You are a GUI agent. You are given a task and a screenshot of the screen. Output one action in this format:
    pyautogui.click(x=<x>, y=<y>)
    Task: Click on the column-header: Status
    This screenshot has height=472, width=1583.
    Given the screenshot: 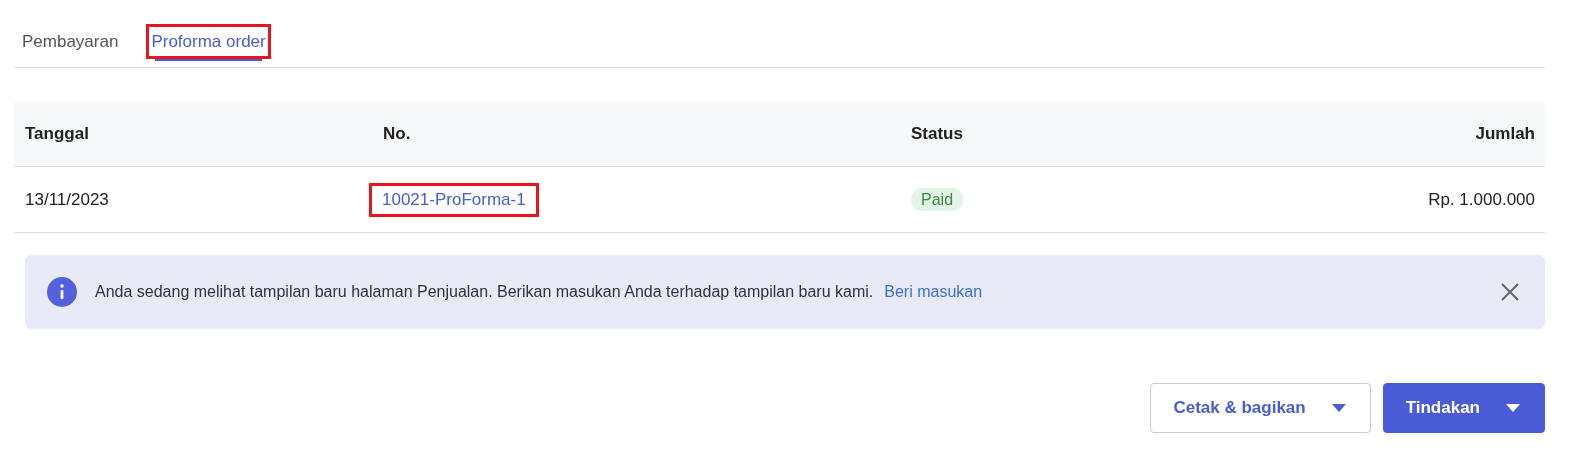 What is the action you would take?
    pyautogui.click(x=937, y=134)
    